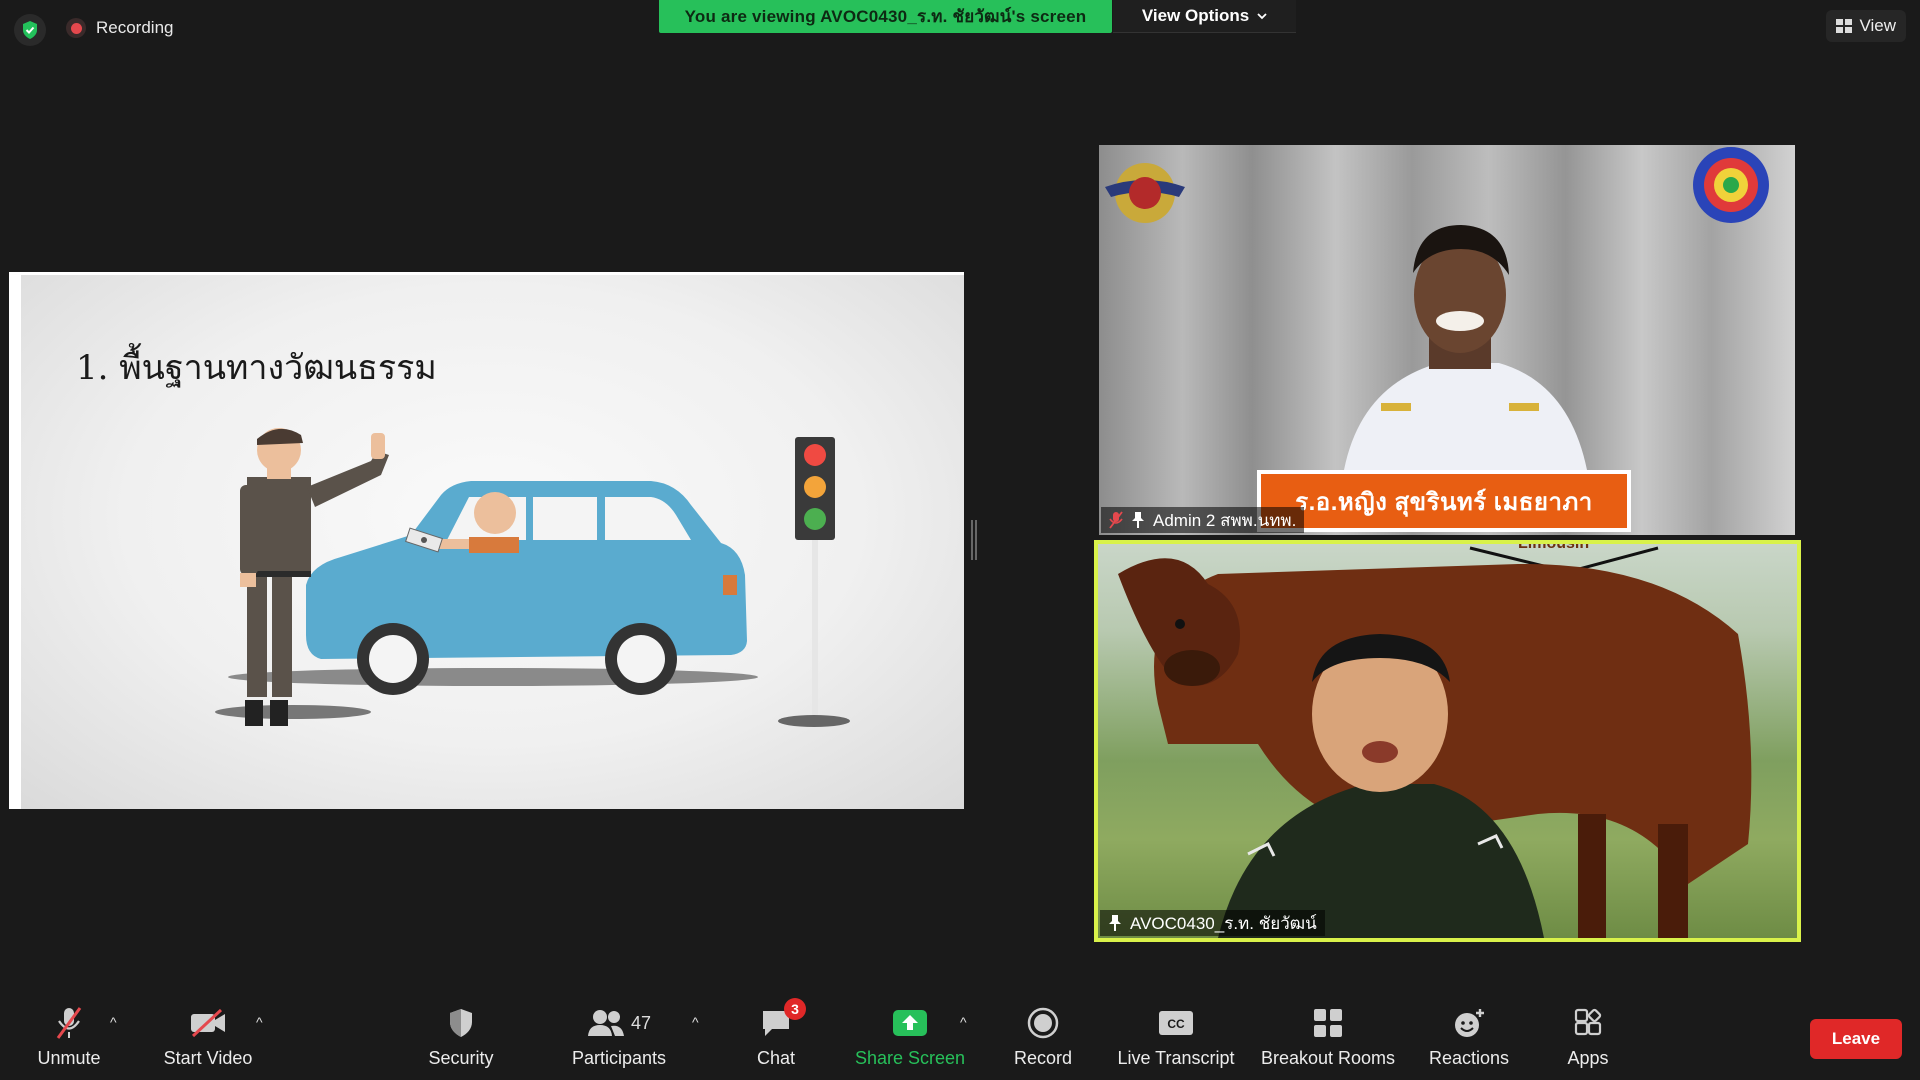 Image resolution: width=1920 pixels, height=1080 pixels. I want to click on view-label: View, so click(1877, 25).